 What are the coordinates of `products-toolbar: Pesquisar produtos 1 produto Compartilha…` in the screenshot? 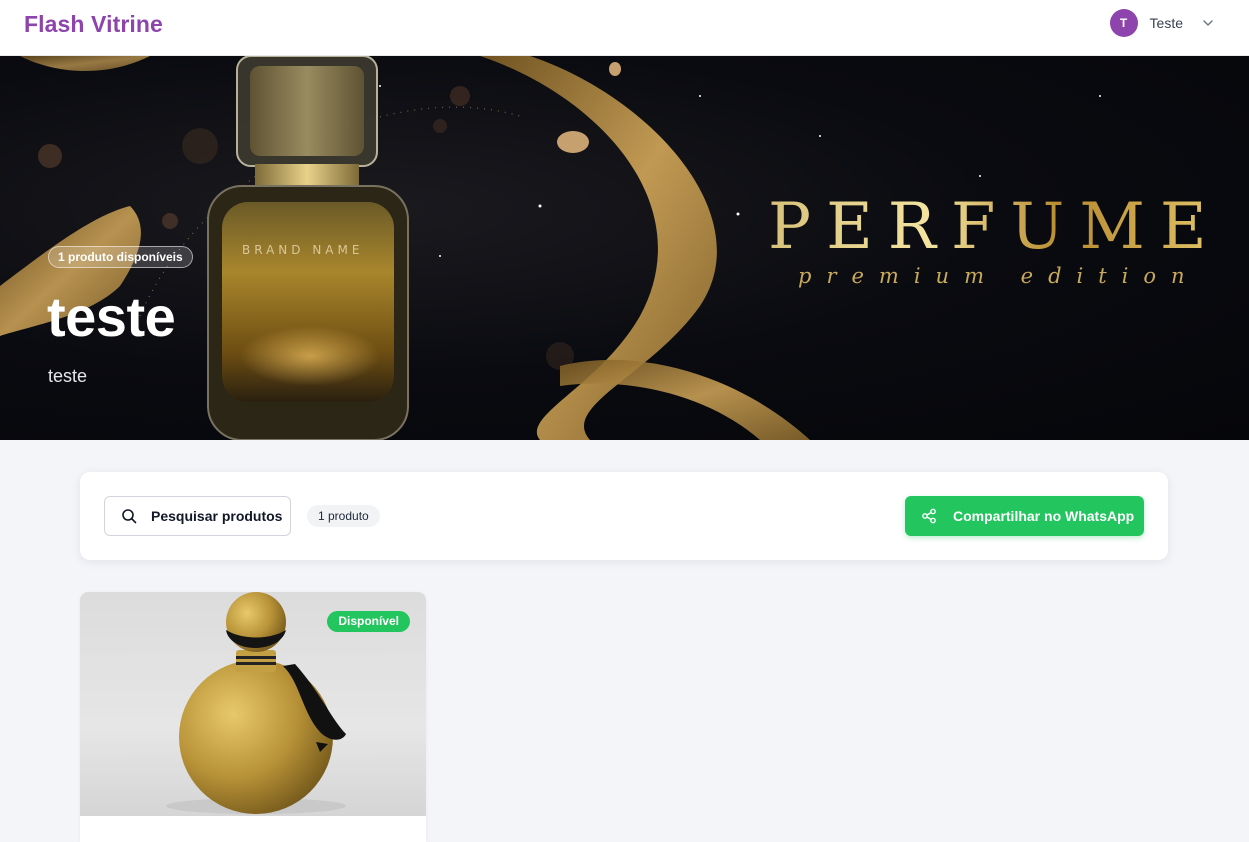 It's located at (624, 516).